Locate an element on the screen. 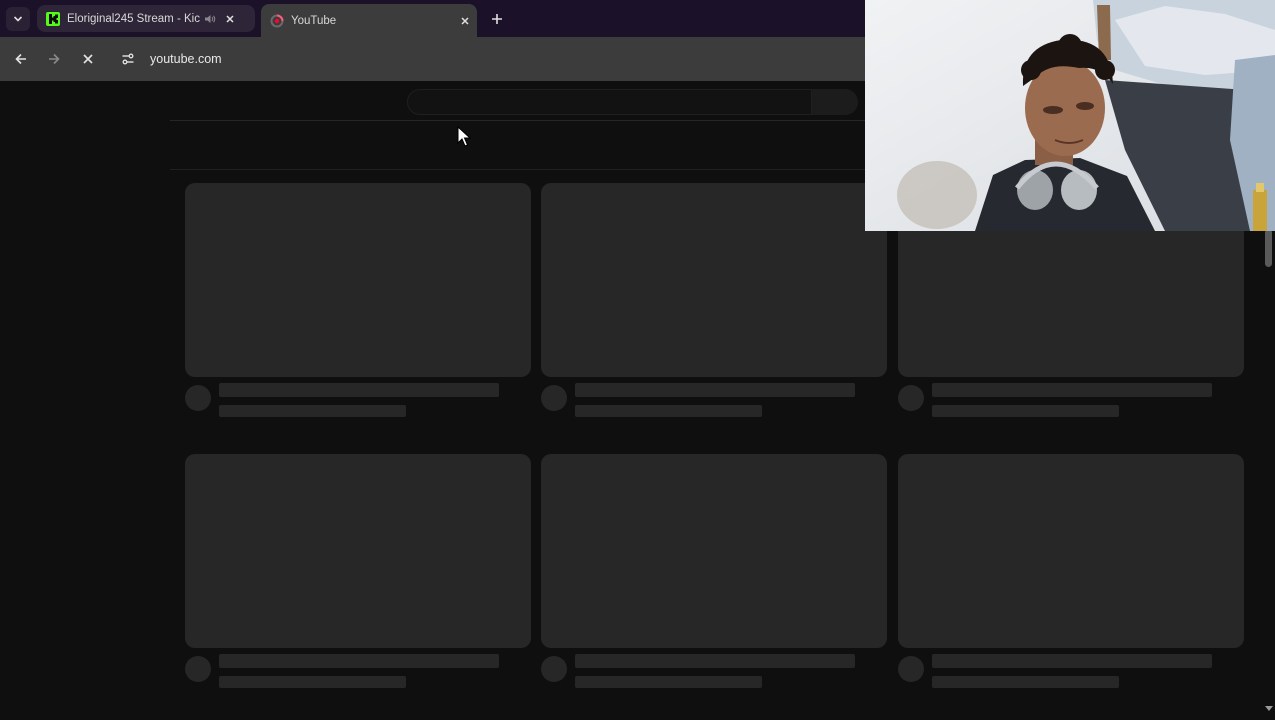 Image resolution: width=1275 pixels, height=720 pixels. header-divider is located at coordinates (520, 120).